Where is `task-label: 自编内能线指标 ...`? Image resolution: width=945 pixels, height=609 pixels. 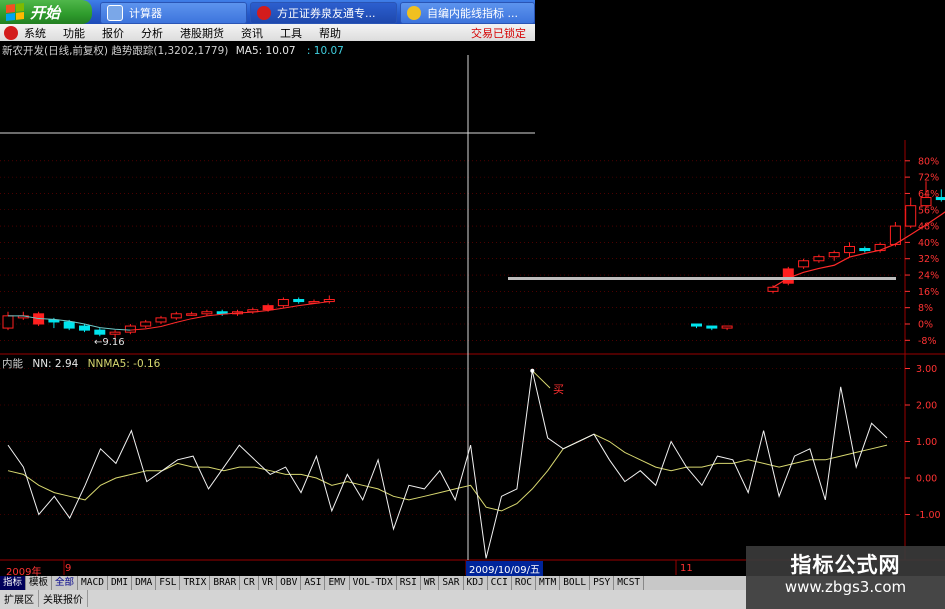
task-label: 自编内能线指标 ... is located at coordinates (472, 13).